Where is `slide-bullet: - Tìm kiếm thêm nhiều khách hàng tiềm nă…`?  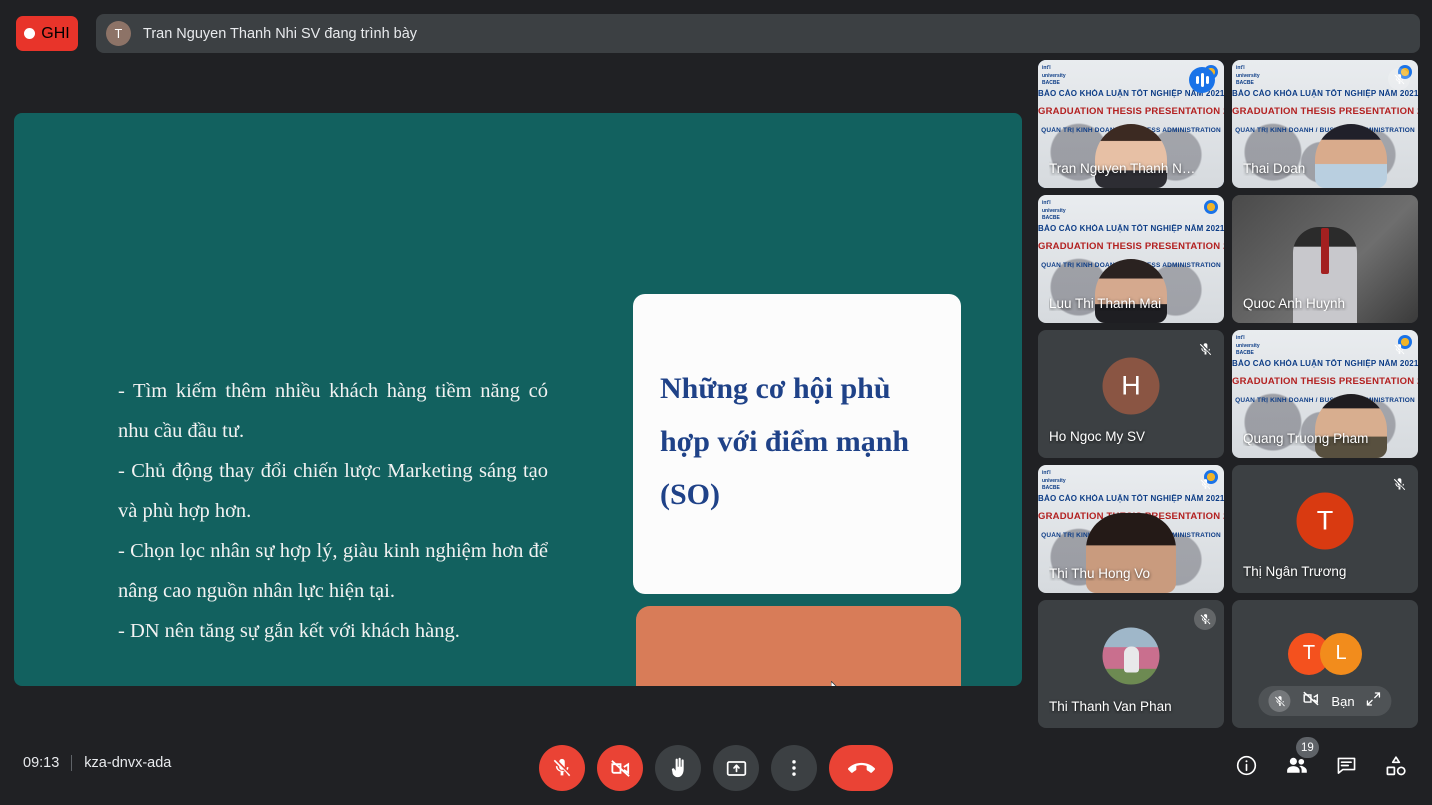
slide-bullet: - Tìm kiếm thêm nhiều khách hàng tiềm nă… is located at coordinates (333, 411).